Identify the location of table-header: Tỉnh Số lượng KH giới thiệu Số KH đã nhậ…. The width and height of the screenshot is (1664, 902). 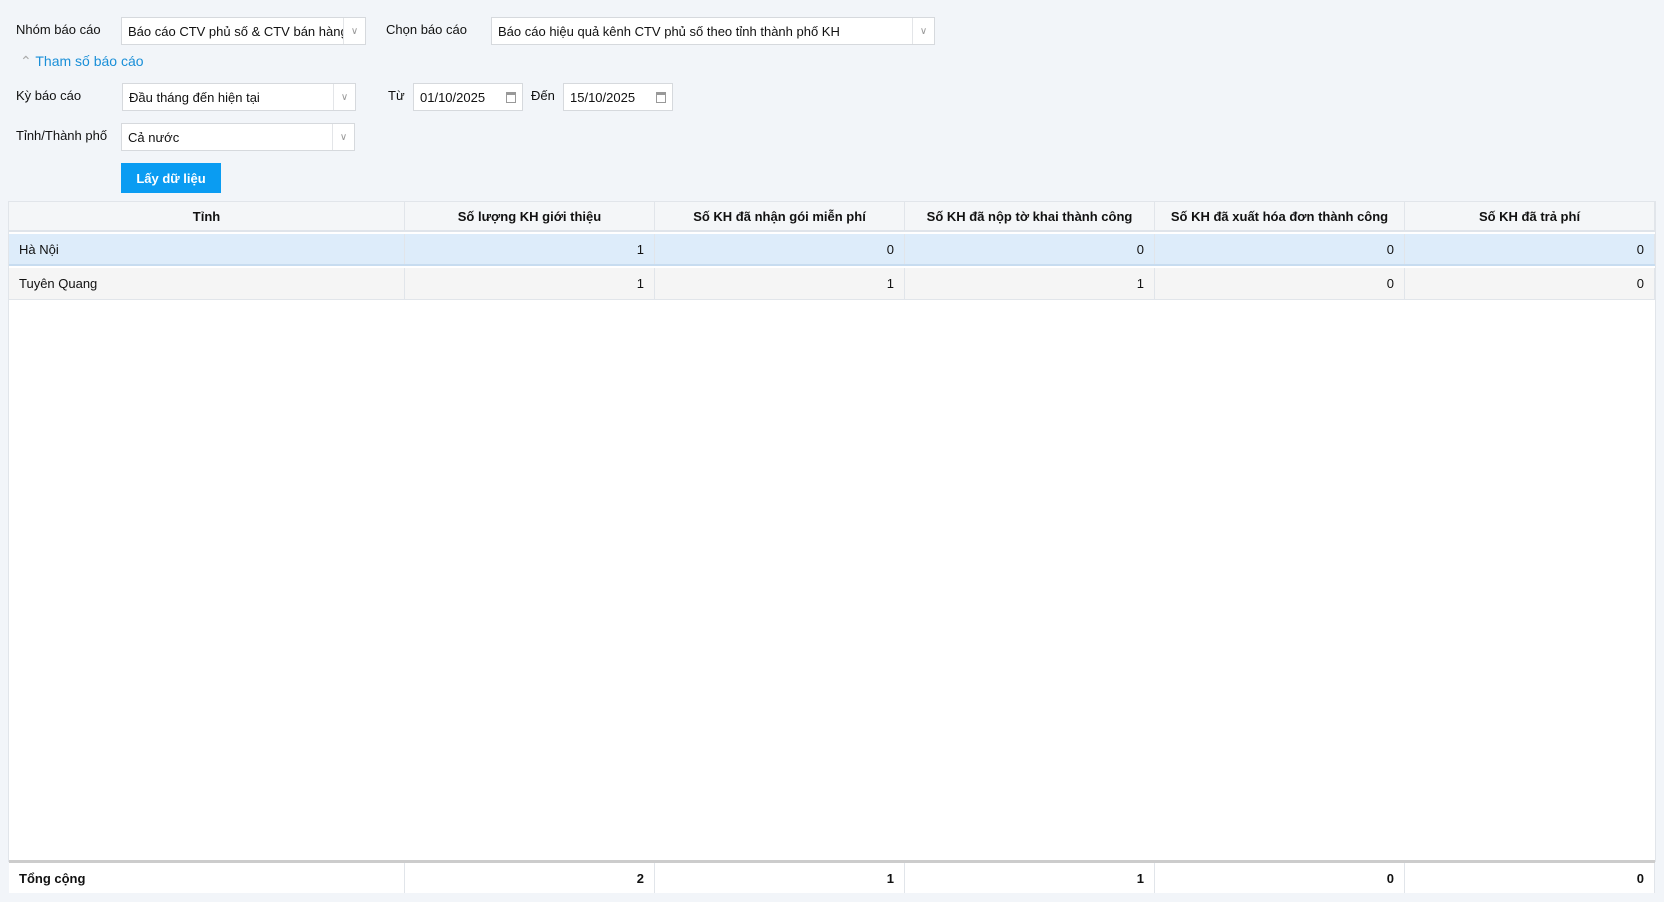
(832, 217).